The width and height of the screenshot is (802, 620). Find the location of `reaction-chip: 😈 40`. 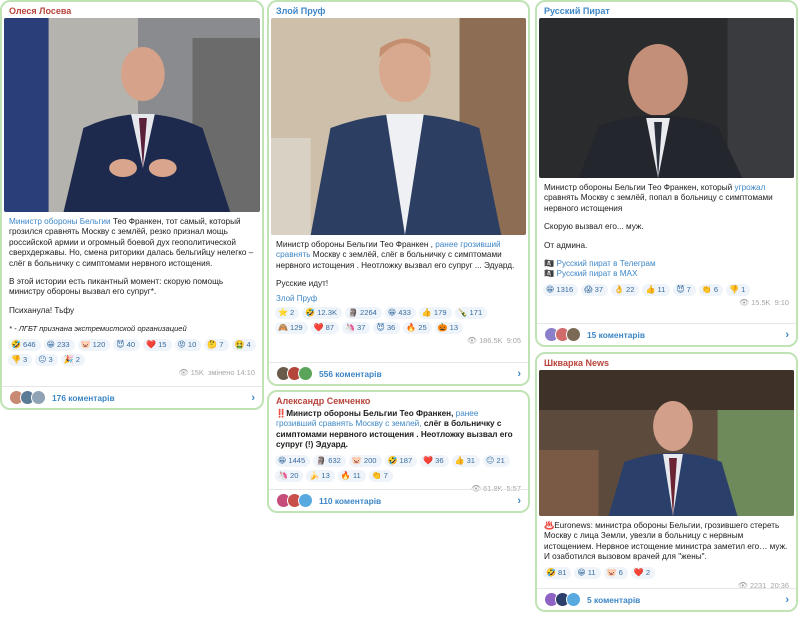

reaction-chip: 😈 40 is located at coordinates (127, 344).